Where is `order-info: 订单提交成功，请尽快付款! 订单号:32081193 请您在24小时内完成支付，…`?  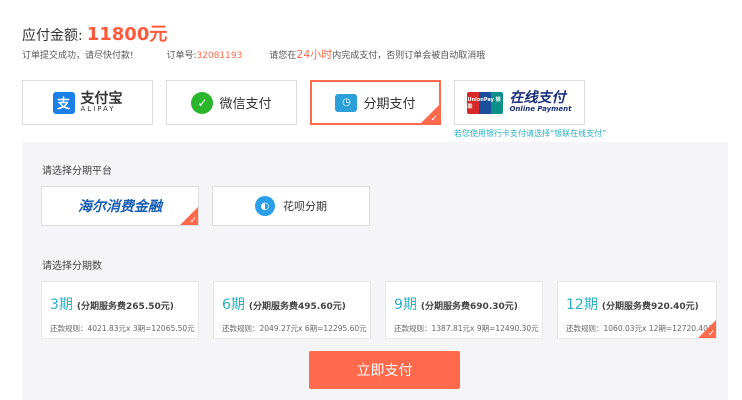 order-info: 订单提交成功，请尽快付款! 订单号:32081193 请您在24小时内完成支付，… is located at coordinates (253, 54).